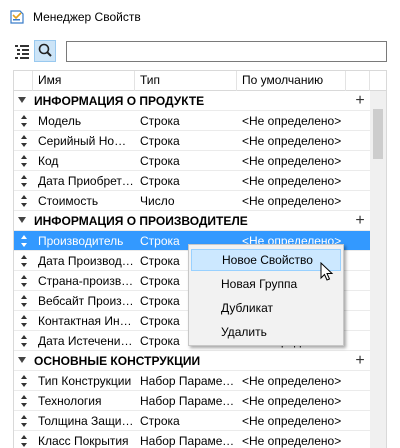  What do you see at coordinates (291, 81) in the screenshot?
I see `header-default: По умолчанию` at bounding box center [291, 81].